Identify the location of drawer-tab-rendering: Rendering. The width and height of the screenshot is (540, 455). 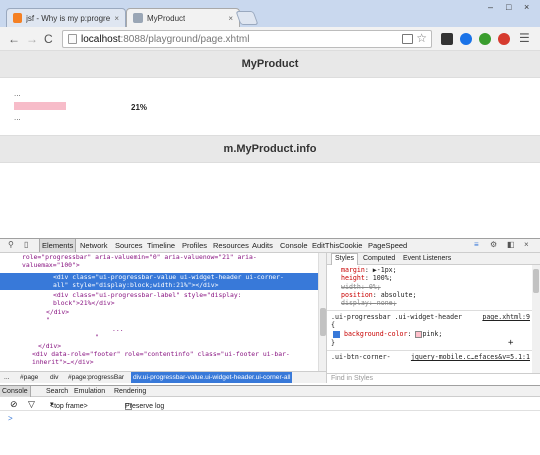
(130, 391).